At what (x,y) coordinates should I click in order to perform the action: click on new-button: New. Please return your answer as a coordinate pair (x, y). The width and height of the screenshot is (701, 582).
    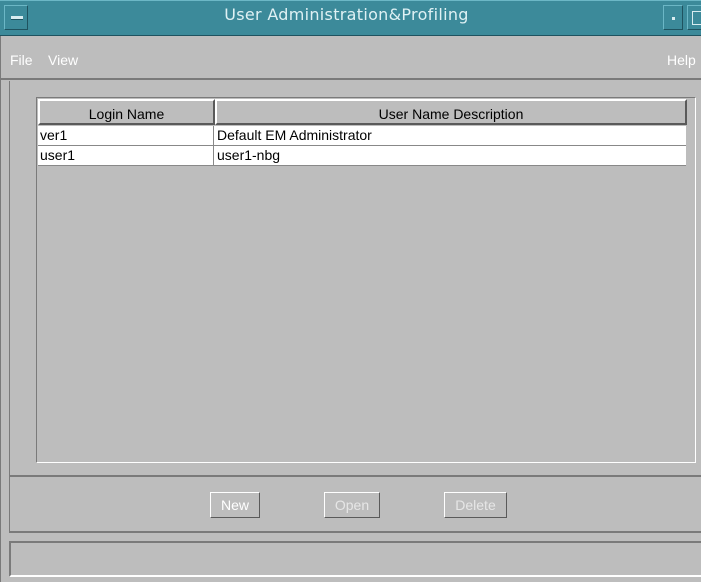
    Looking at the image, I should click on (235, 505).